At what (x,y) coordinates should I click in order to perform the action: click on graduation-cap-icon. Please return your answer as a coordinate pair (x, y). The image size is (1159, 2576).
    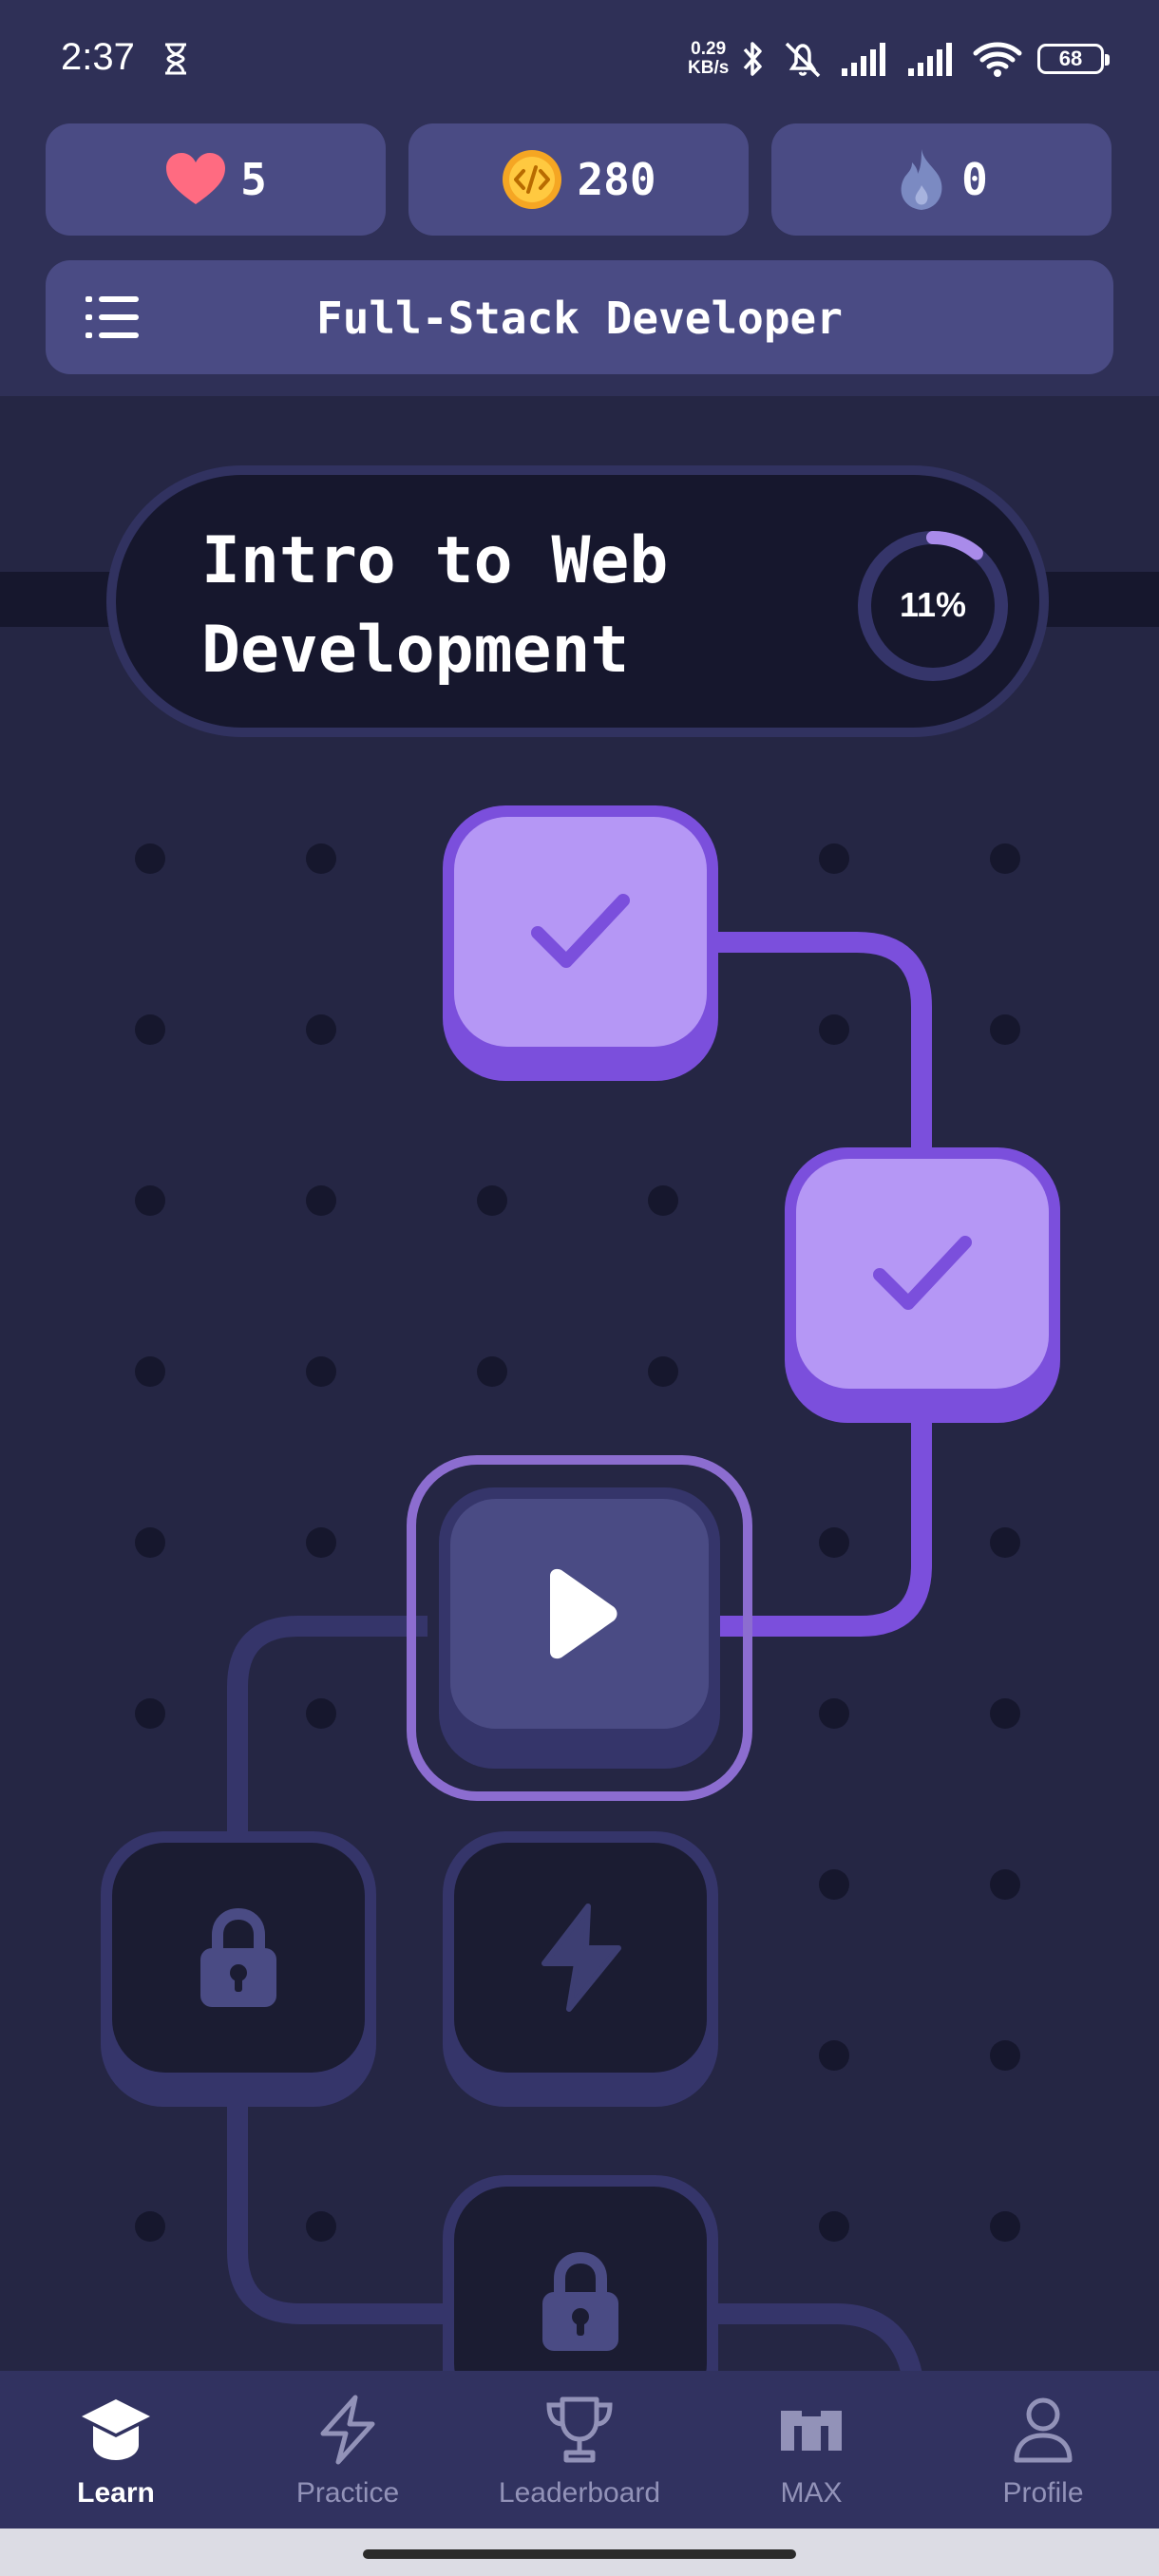
    Looking at the image, I should click on (116, 2429).